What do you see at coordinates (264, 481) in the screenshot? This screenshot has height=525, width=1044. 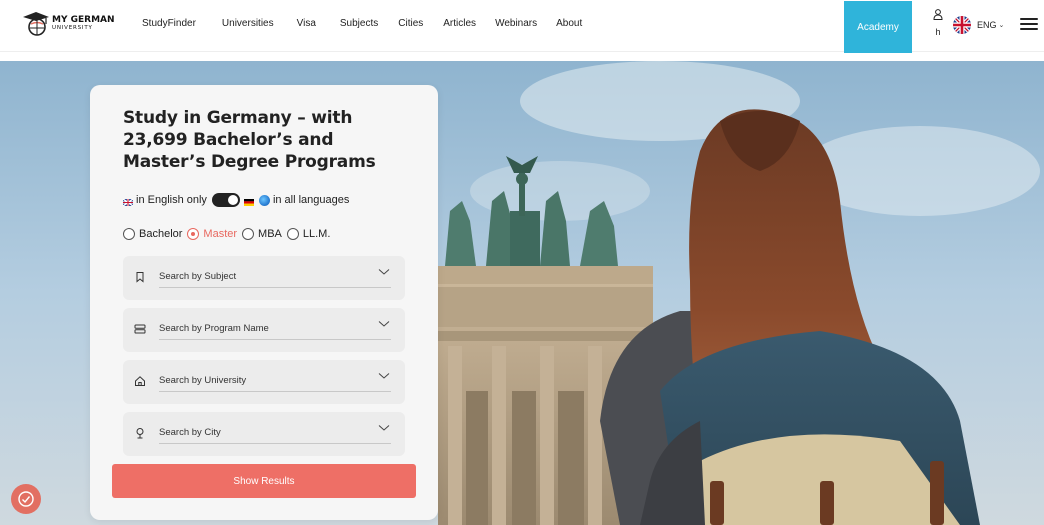 I see `show-results-button: Show Results` at bounding box center [264, 481].